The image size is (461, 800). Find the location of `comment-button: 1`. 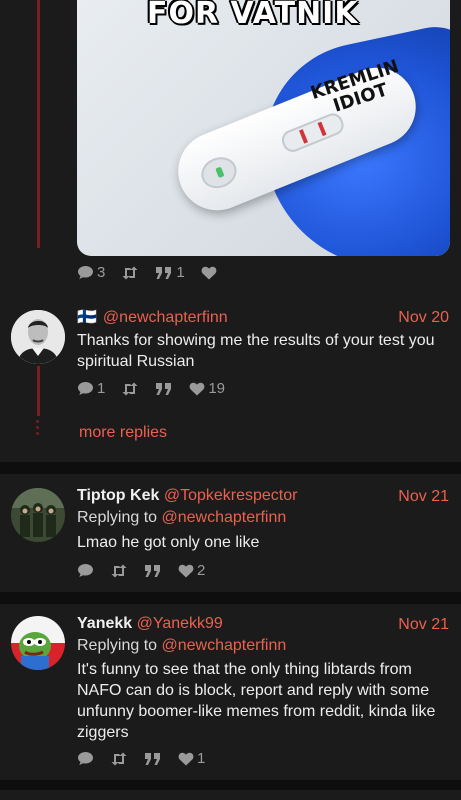

comment-button: 1 is located at coordinates (91, 388).